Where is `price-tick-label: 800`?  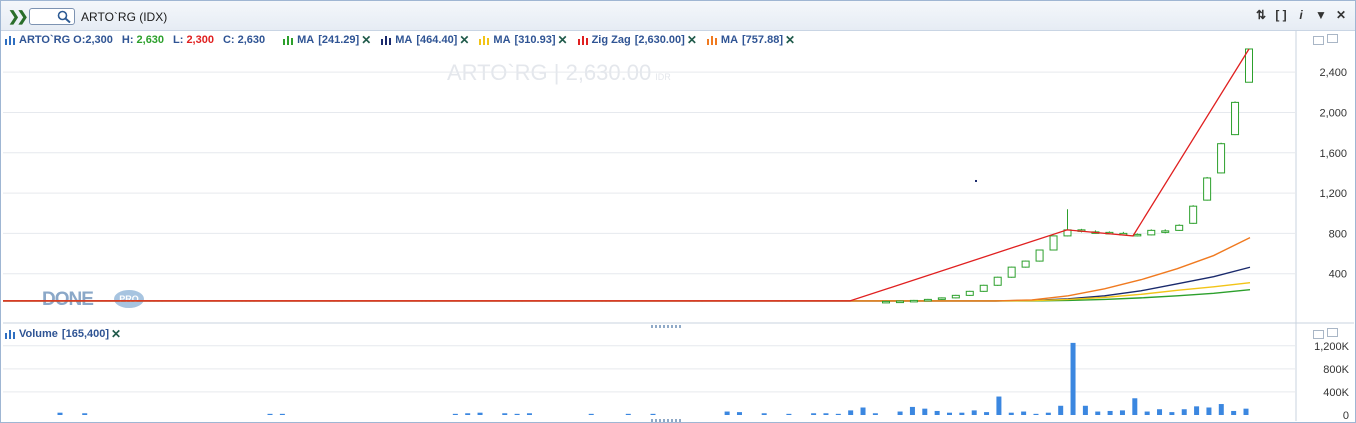
price-tick-label: 800 is located at coordinates (1338, 234).